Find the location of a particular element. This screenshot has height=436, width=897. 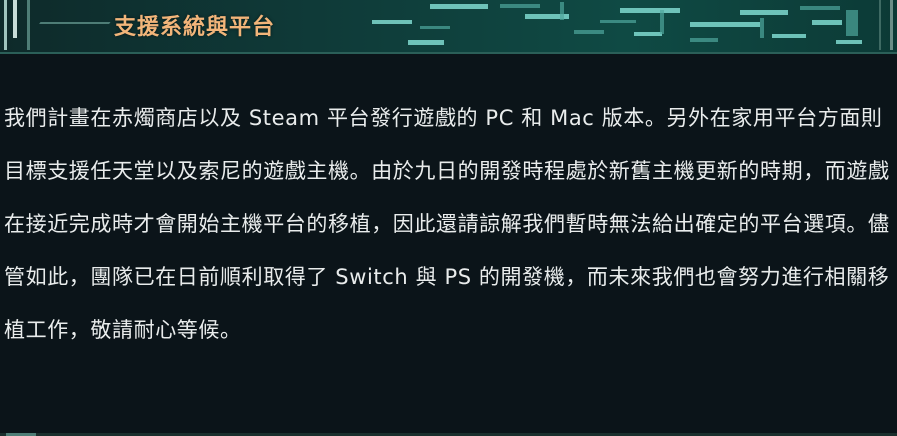

section-header: 支援系統與平台 is located at coordinates (448, 27).